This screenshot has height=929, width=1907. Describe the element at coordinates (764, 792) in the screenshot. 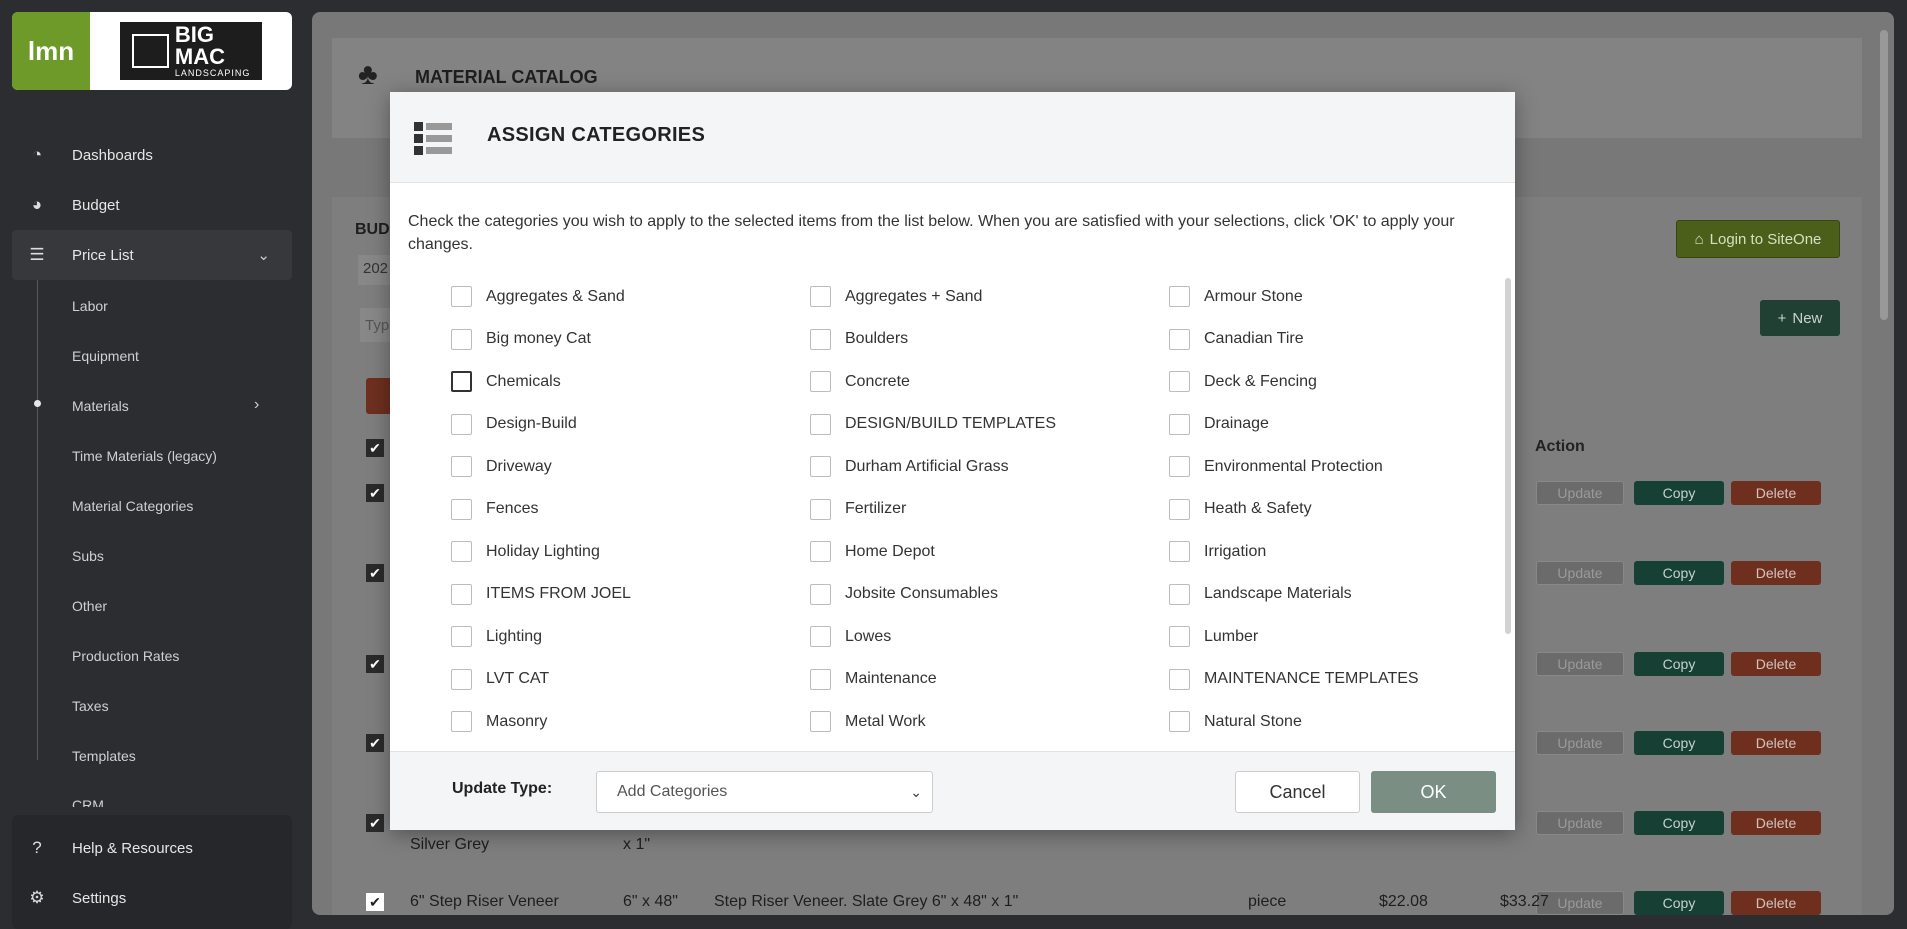

I see `update-type-select: Add Categories ⌄` at that location.